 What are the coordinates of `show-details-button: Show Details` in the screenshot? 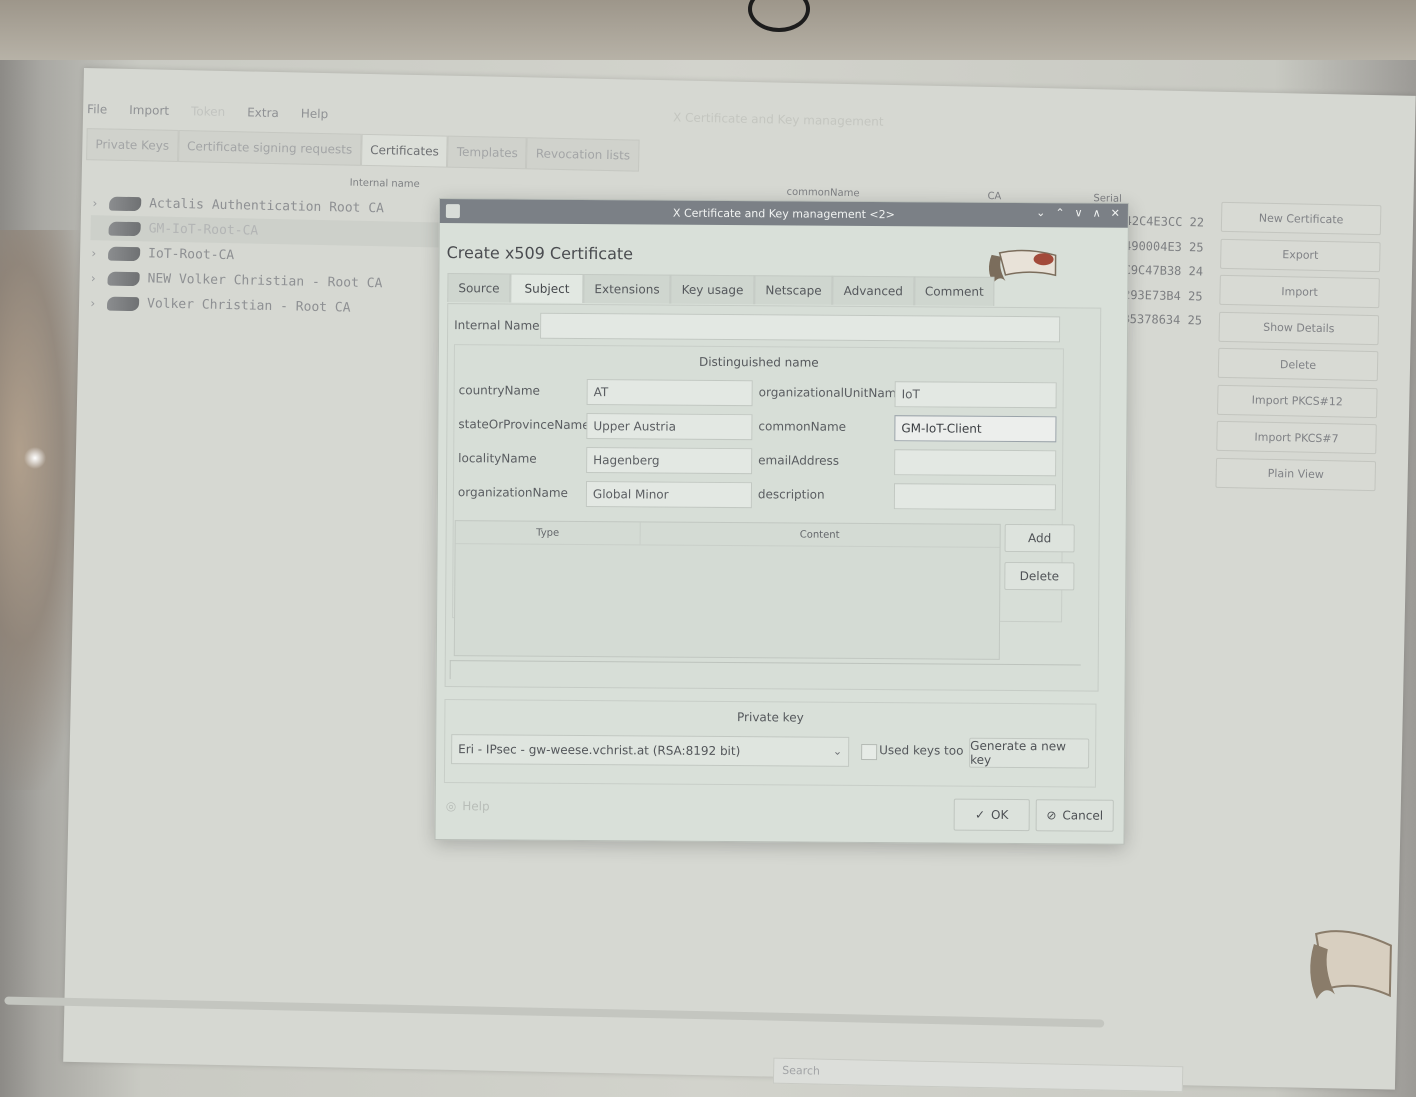 It's located at (1299, 327).